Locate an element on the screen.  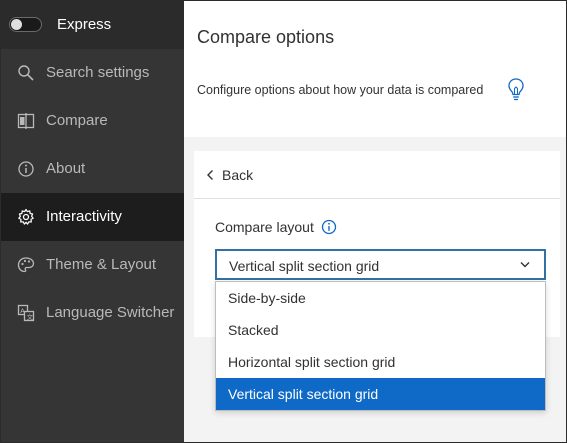
sidebar-header: Express is located at coordinates (92, 25).